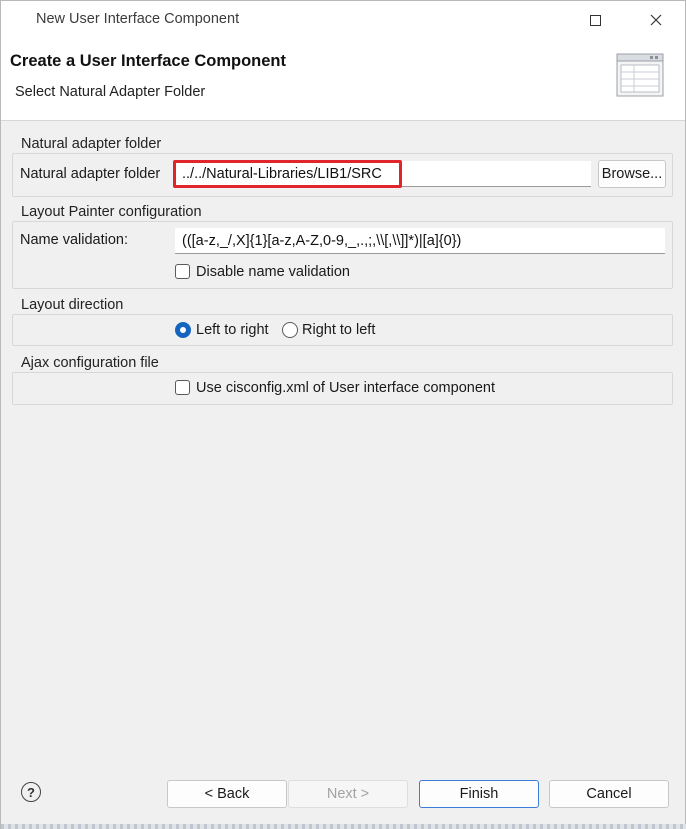 The width and height of the screenshot is (686, 829). What do you see at coordinates (343, 826) in the screenshot?
I see `background-strip` at bounding box center [343, 826].